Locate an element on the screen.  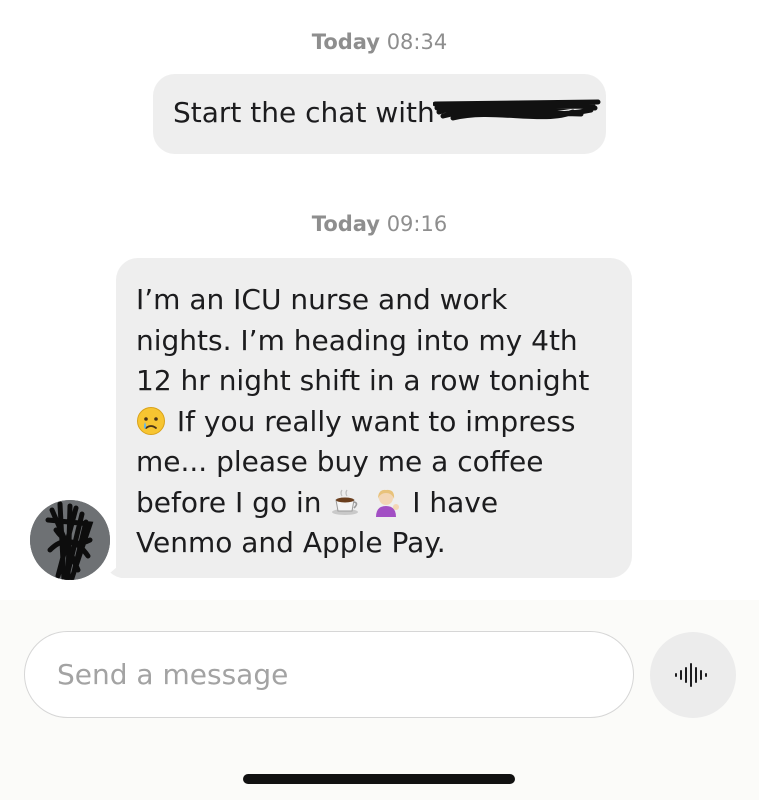
message-line: I’m an ICU nurse and work is located at coordinates (322, 299).